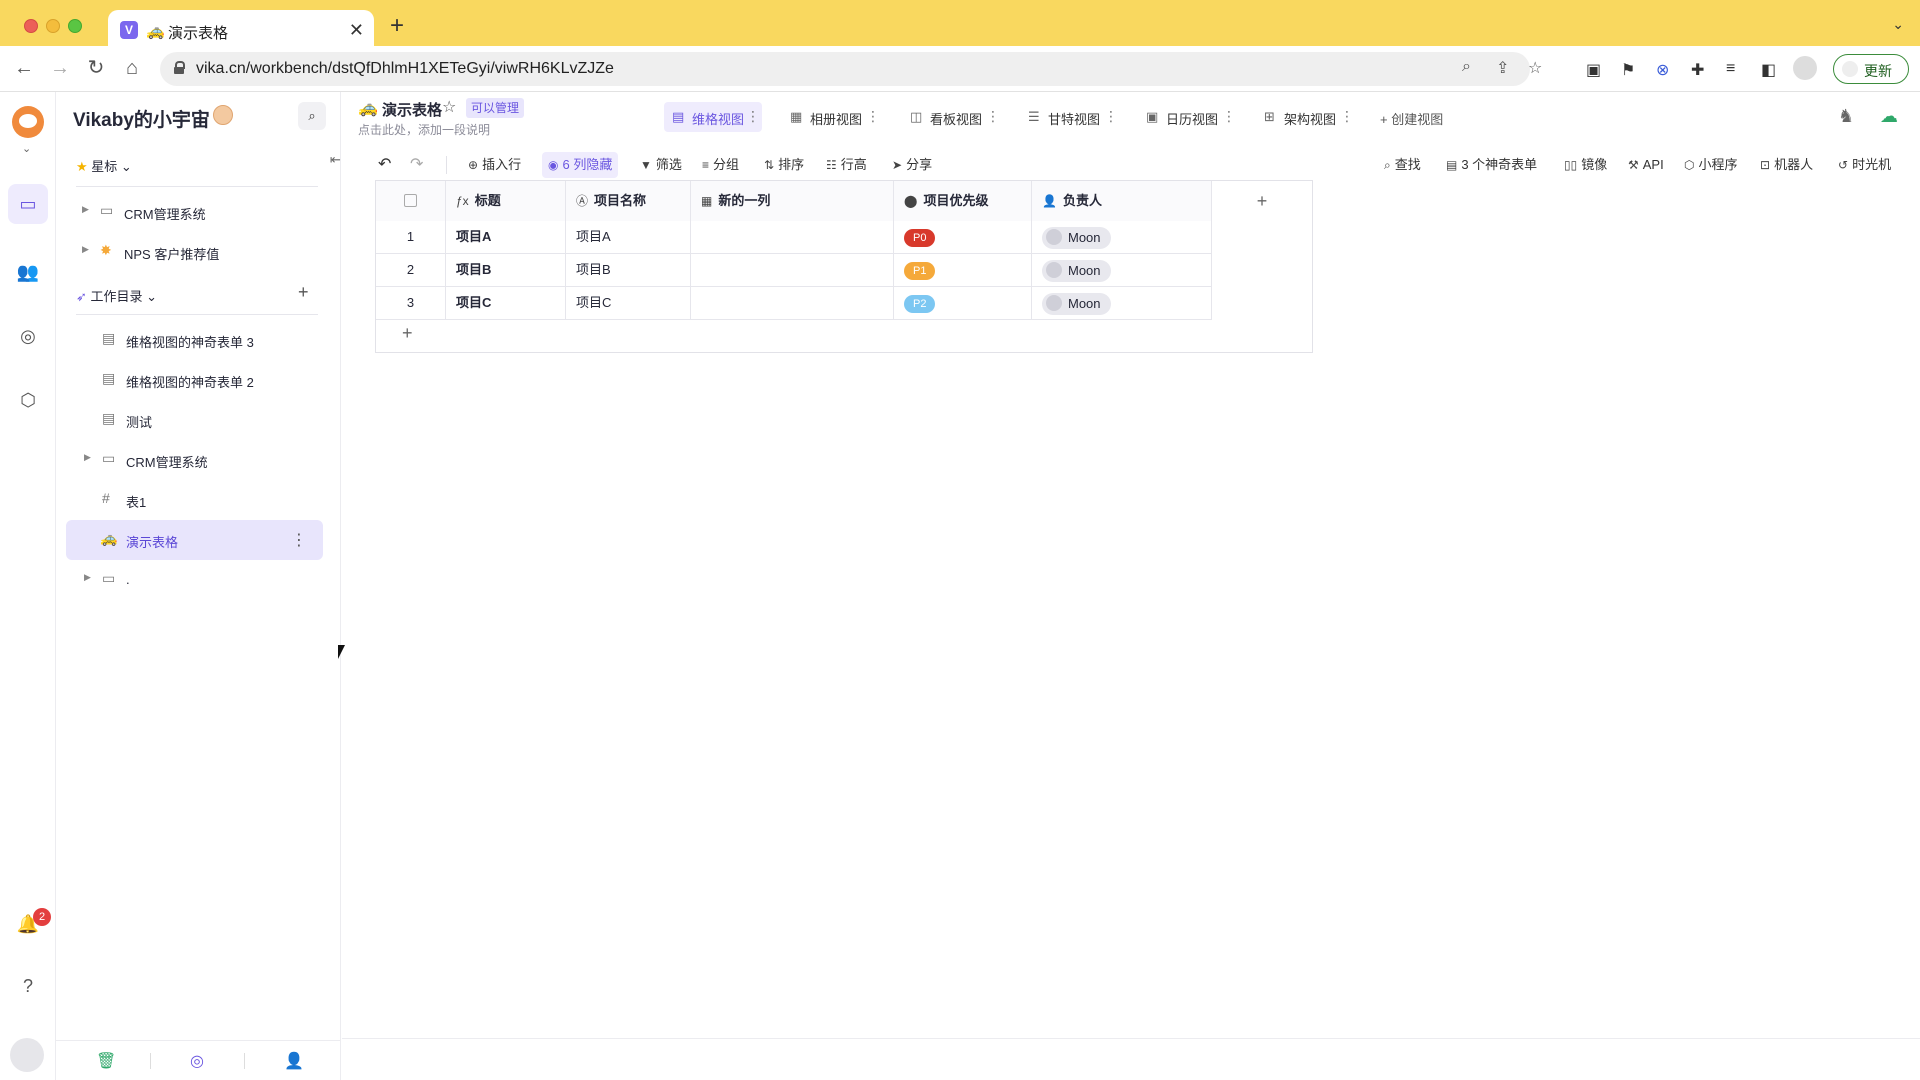  What do you see at coordinates (580, 165) in the screenshot?
I see `hidden-columns-button: ◉ 6 列隐藏` at bounding box center [580, 165].